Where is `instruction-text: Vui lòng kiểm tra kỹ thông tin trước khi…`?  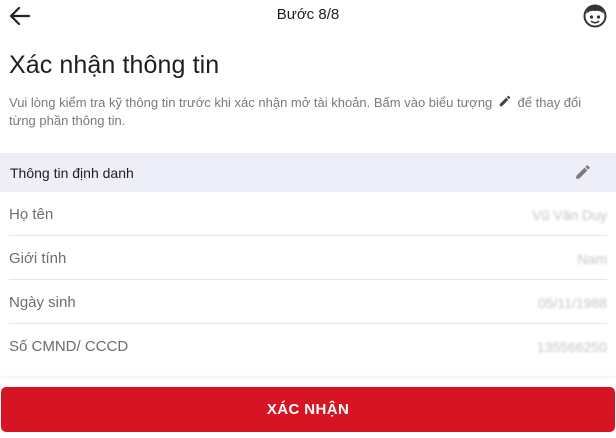 instruction-text: Vui lòng kiểm tra kỹ thông tin trước khi… is located at coordinates (309, 111).